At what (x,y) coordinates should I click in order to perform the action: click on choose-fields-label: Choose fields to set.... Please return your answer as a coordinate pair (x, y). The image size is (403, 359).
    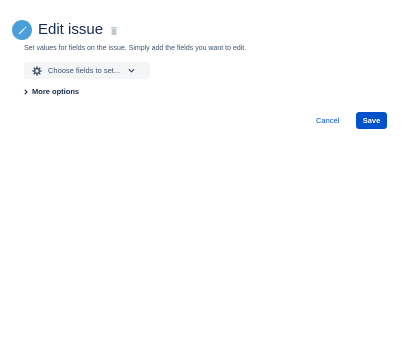
    Looking at the image, I should click on (84, 70).